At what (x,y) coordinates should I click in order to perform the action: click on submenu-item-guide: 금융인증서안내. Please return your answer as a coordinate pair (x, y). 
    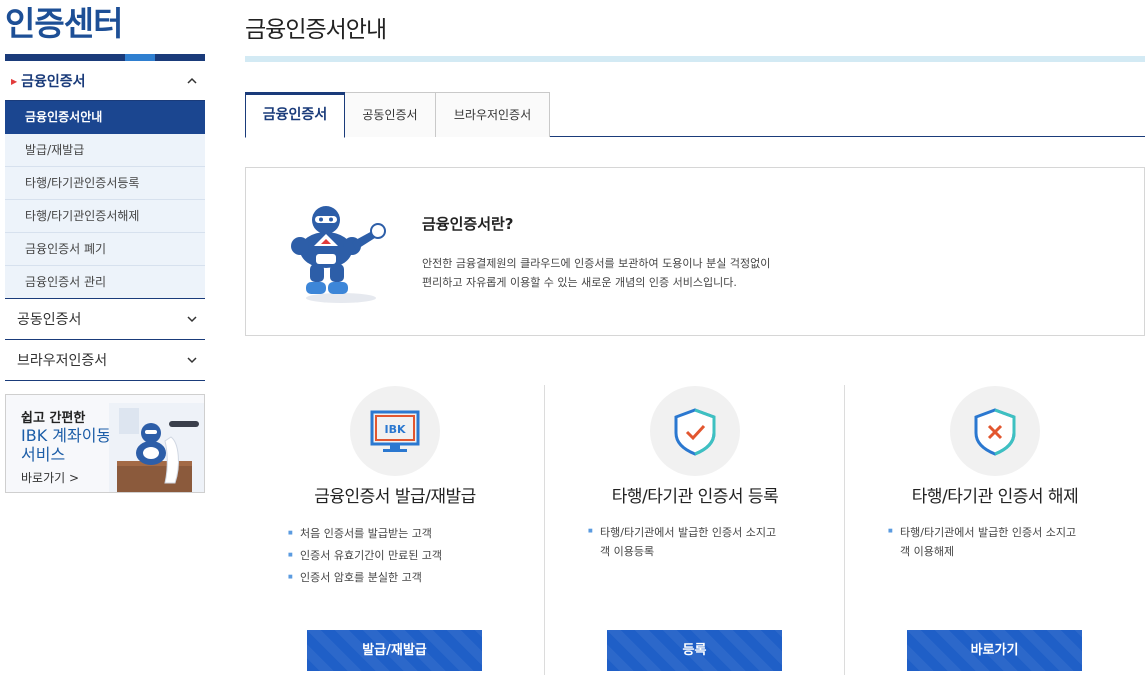
    Looking at the image, I should click on (105, 117).